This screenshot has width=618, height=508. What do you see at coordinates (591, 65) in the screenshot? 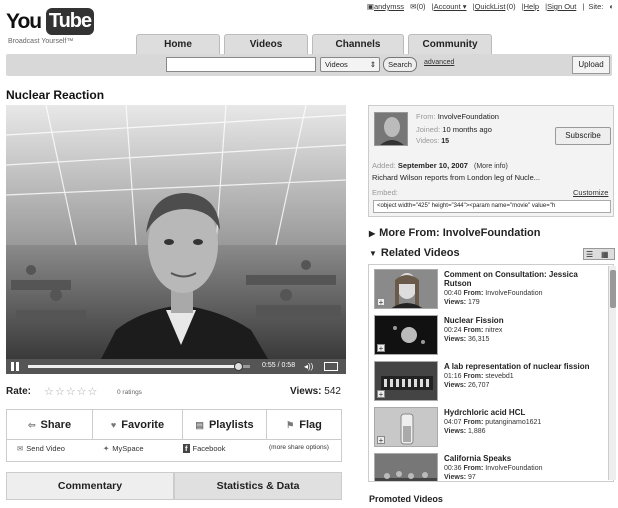
I see `upload-button: Upload` at bounding box center [591, 65].